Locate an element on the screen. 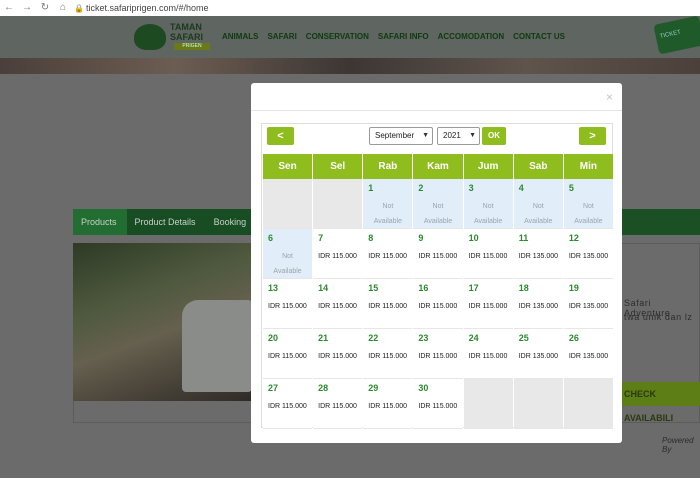 The height and width of the screenshot is (478, 700). calendar-day: 30 IDR 115.000 is located at coordinates (438, 404).